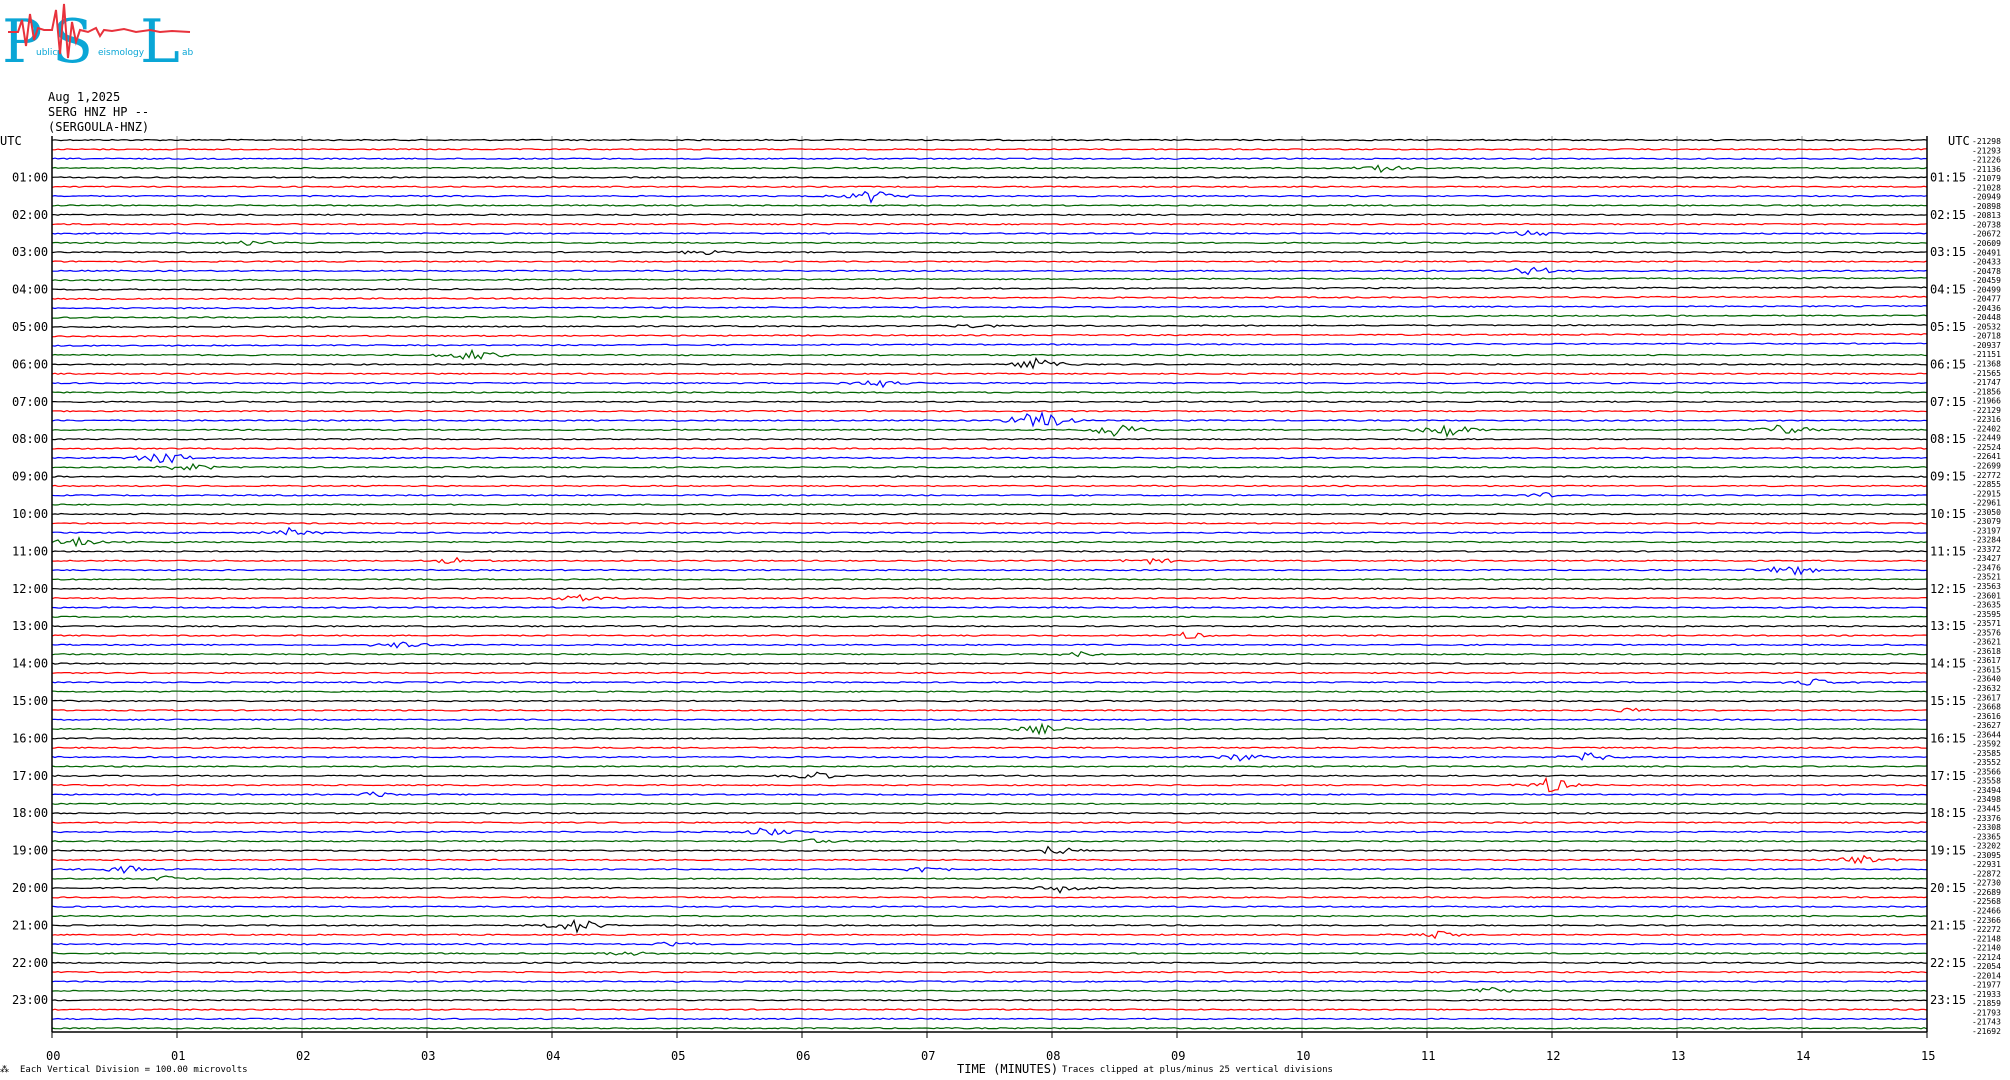 This screenshot has width=2010, height=1080. What do you see at coordinates (30, 215) in the screenshot?
I see `left-hour-label-1: 02:00` at bounding box center [30, 215].